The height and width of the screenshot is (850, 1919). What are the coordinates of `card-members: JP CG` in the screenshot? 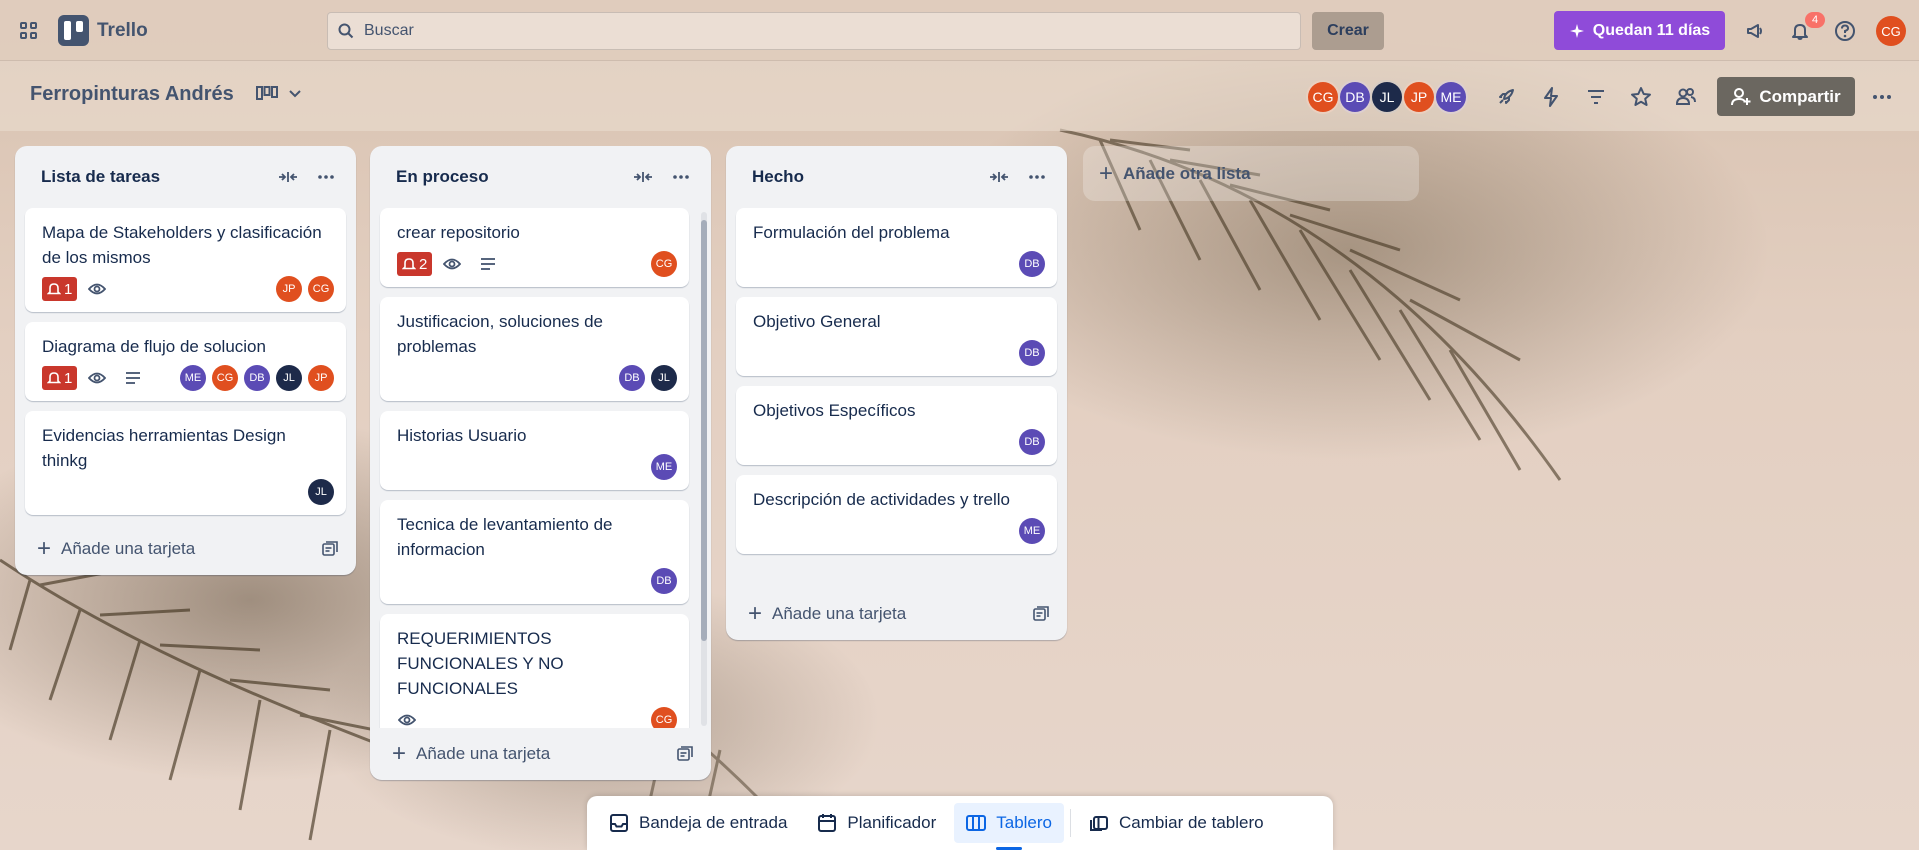 It's located at (305, 289).